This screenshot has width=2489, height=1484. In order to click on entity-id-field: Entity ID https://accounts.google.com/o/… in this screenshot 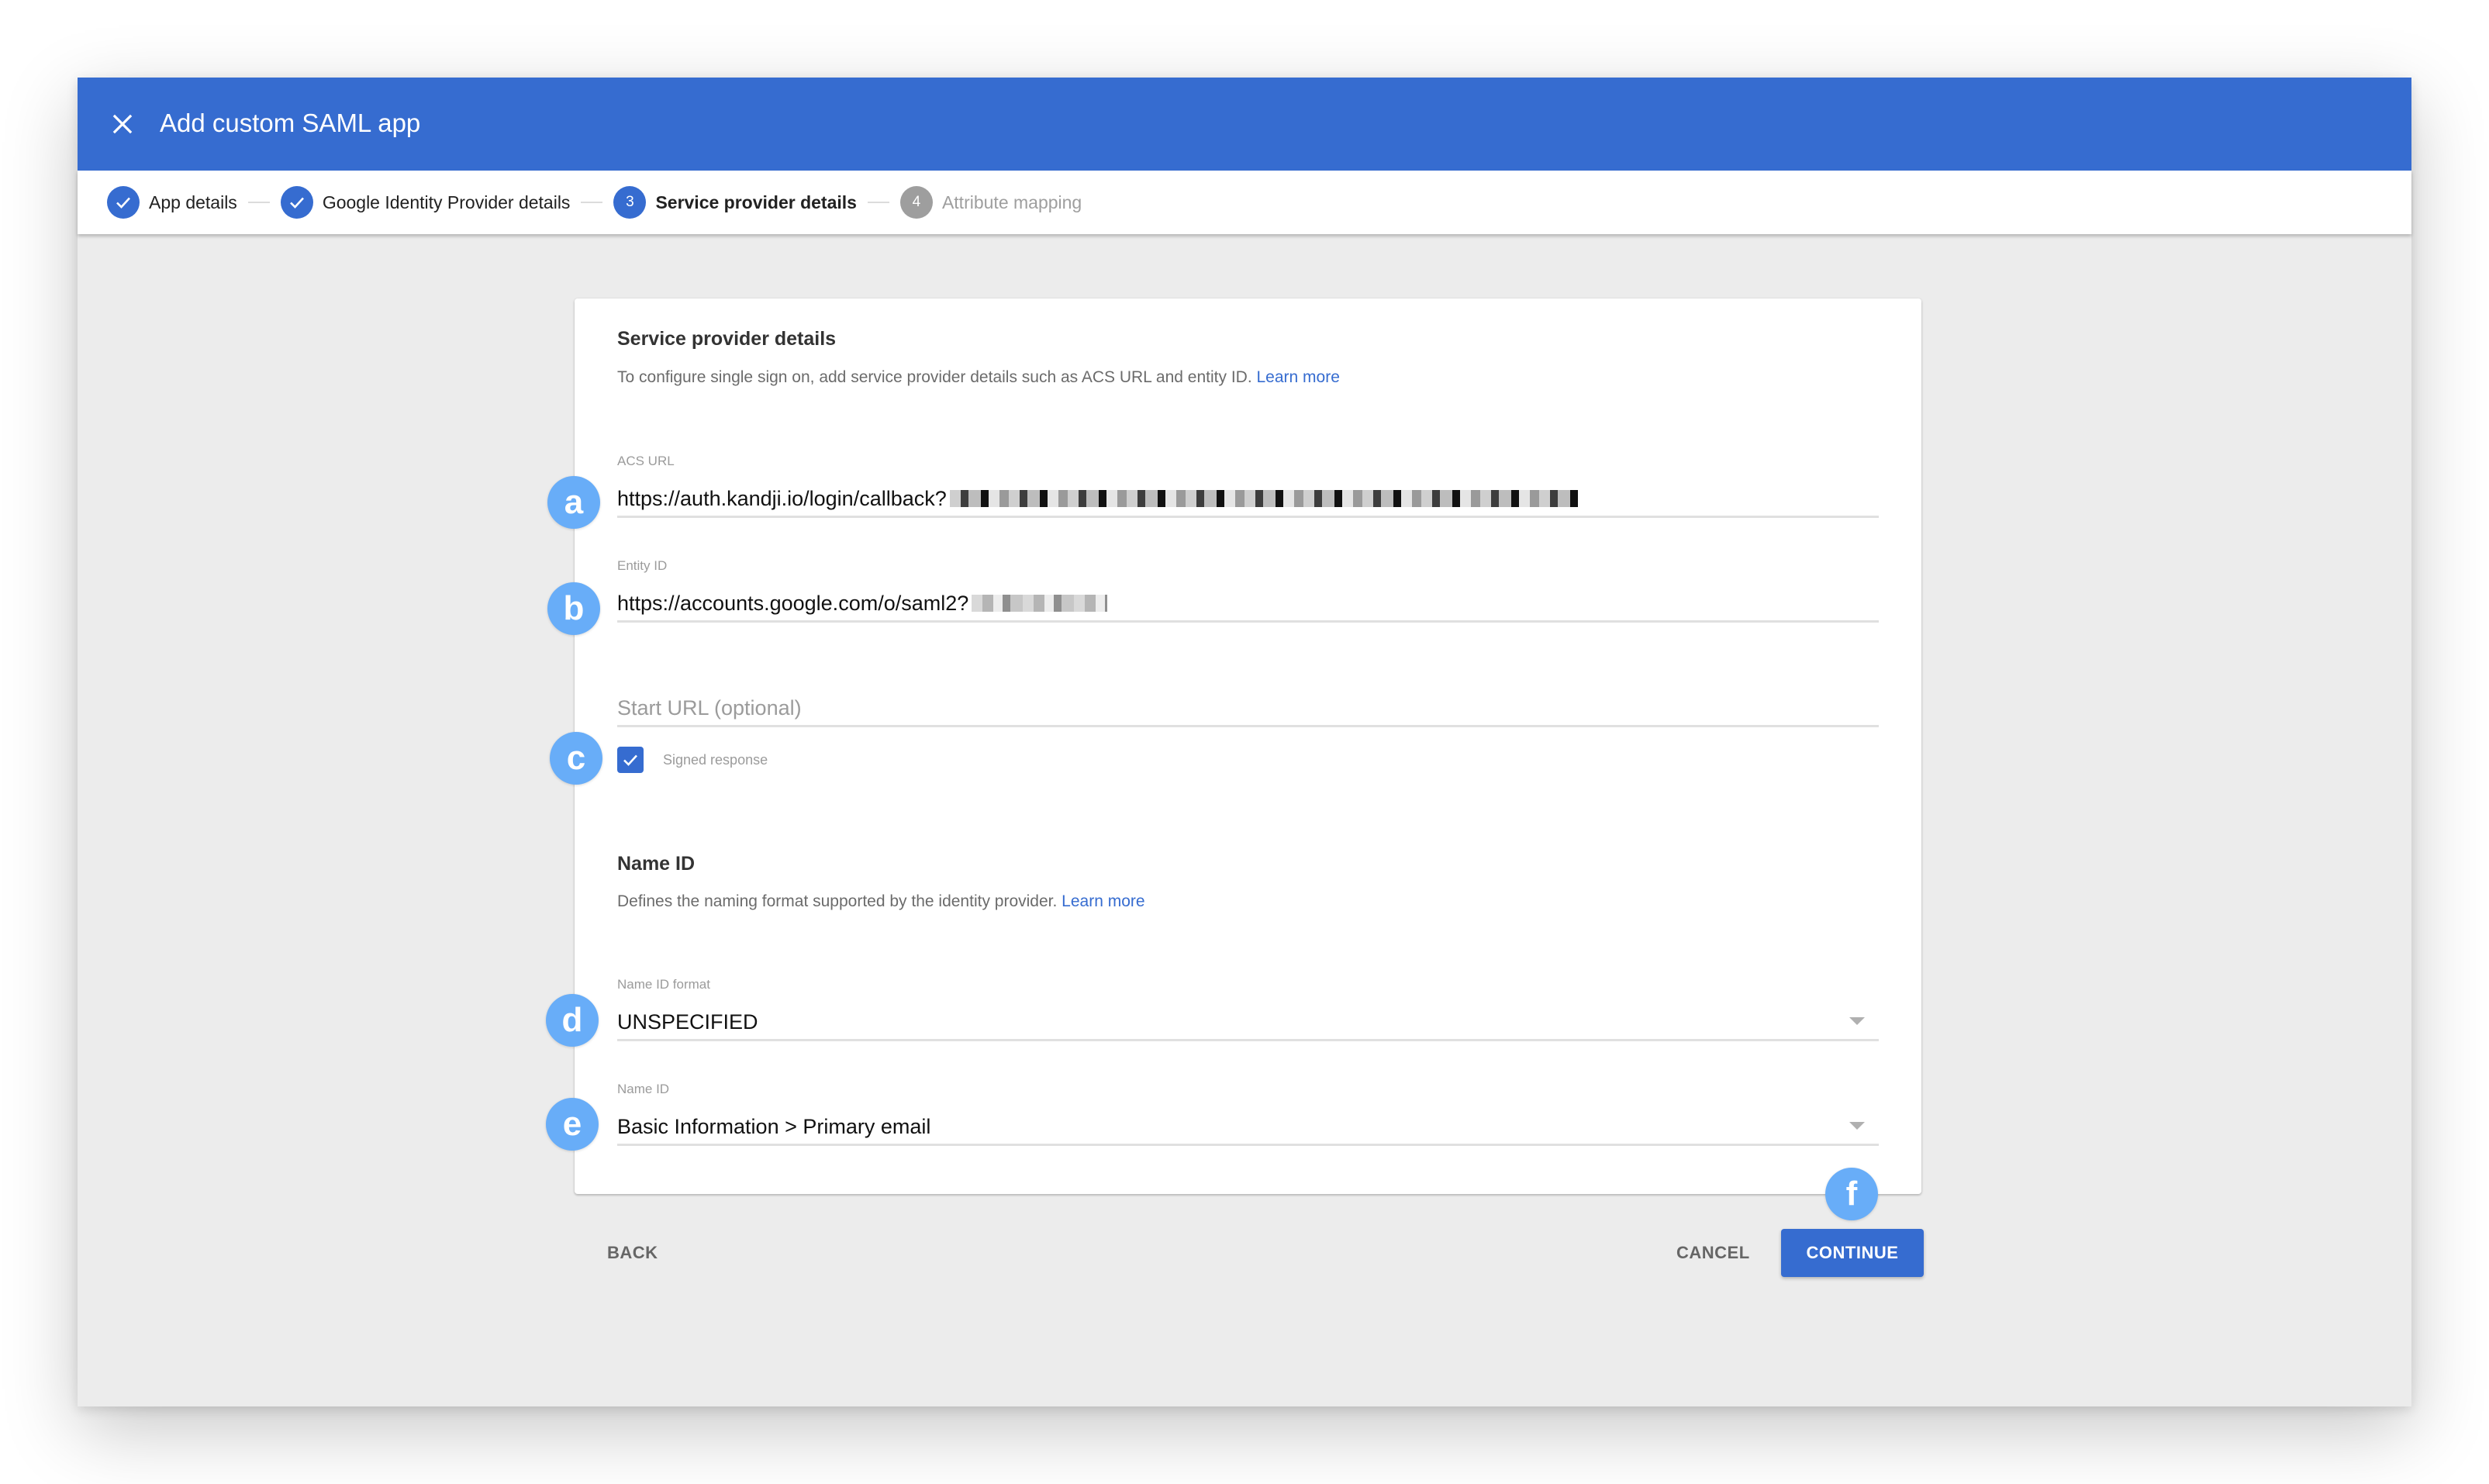, I will do `click(1248, 590)`.